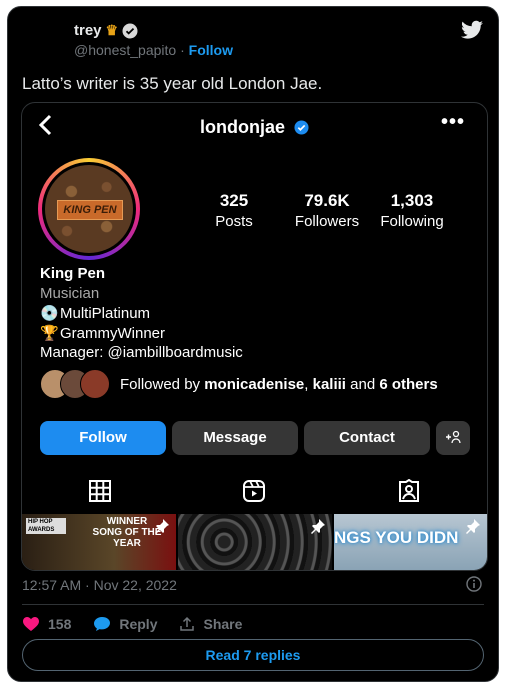  What do you see at coordinates (409, 491) in the screenshot?
I see `tagged-icon` at bounding box center [409, 491].